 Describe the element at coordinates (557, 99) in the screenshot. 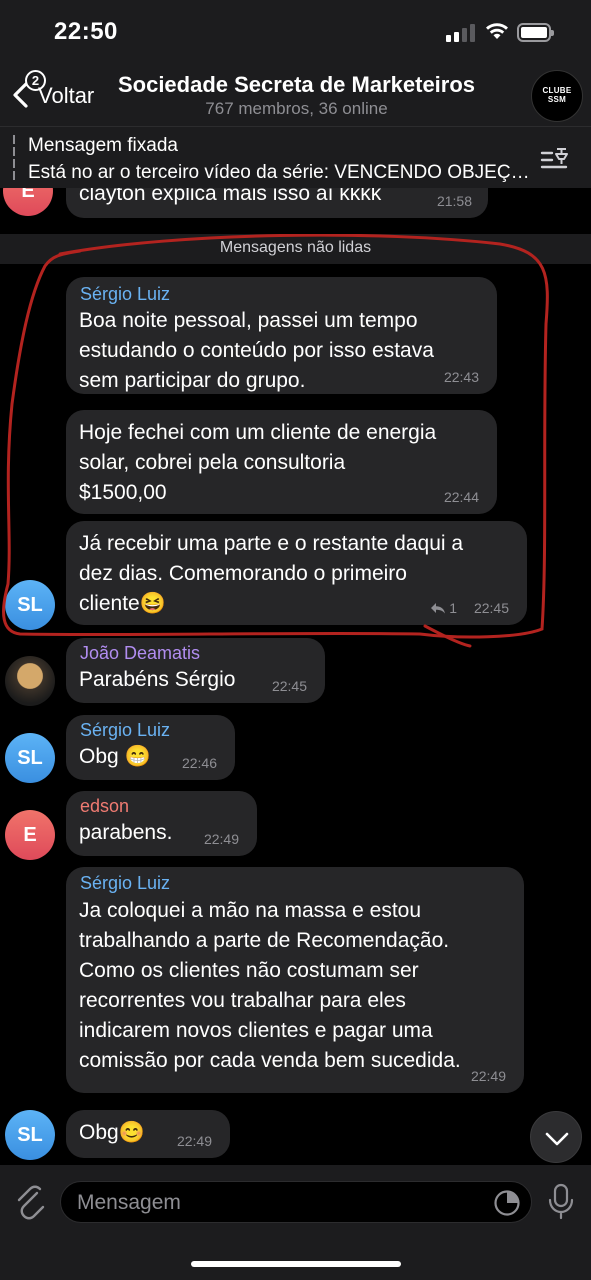

I see `group-avatar-logo-line2: SSM` at that location.